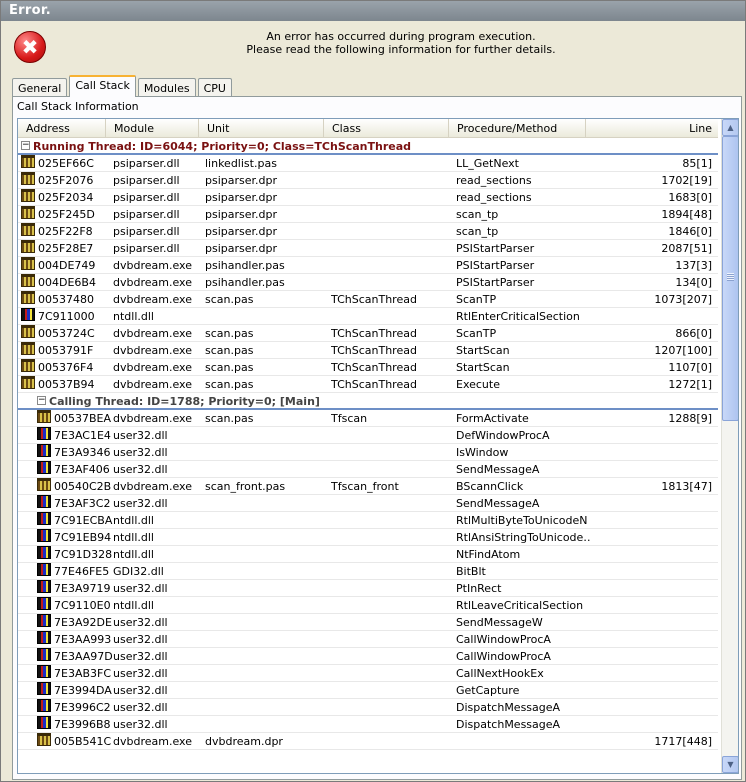  What do you see at coordinates (66, 350) in the screenshot?
I see `cell-address: 0053791F` at bounding box center [66, 350].